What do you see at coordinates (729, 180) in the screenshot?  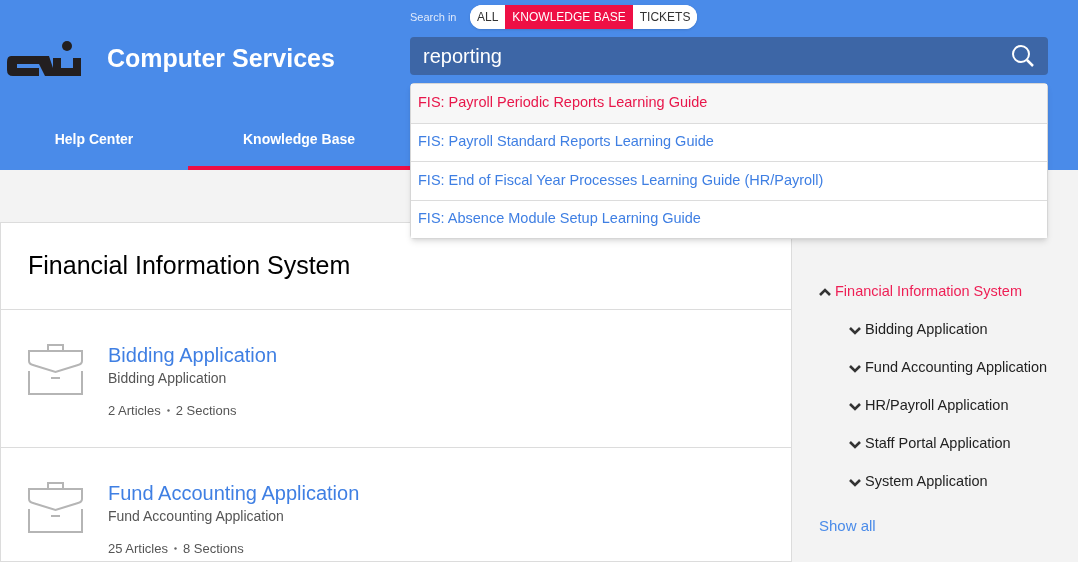 I see `suggestion-item: FIS: End of Fiscal Year Processes Learning Guide (HR/Payroll)` at bounding box center [729, 180].